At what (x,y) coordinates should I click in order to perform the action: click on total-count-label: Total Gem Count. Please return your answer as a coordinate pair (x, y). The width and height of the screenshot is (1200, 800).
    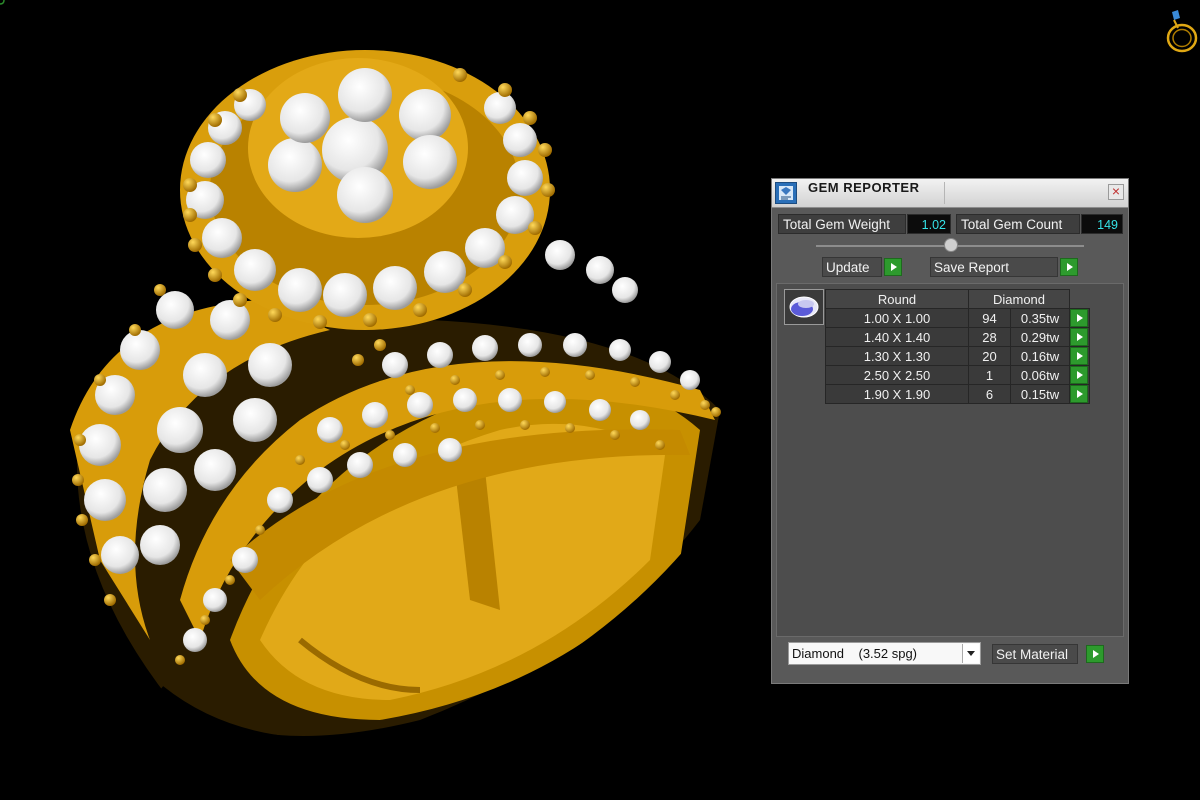
    Looking at the image, I should click on (1018, 224).